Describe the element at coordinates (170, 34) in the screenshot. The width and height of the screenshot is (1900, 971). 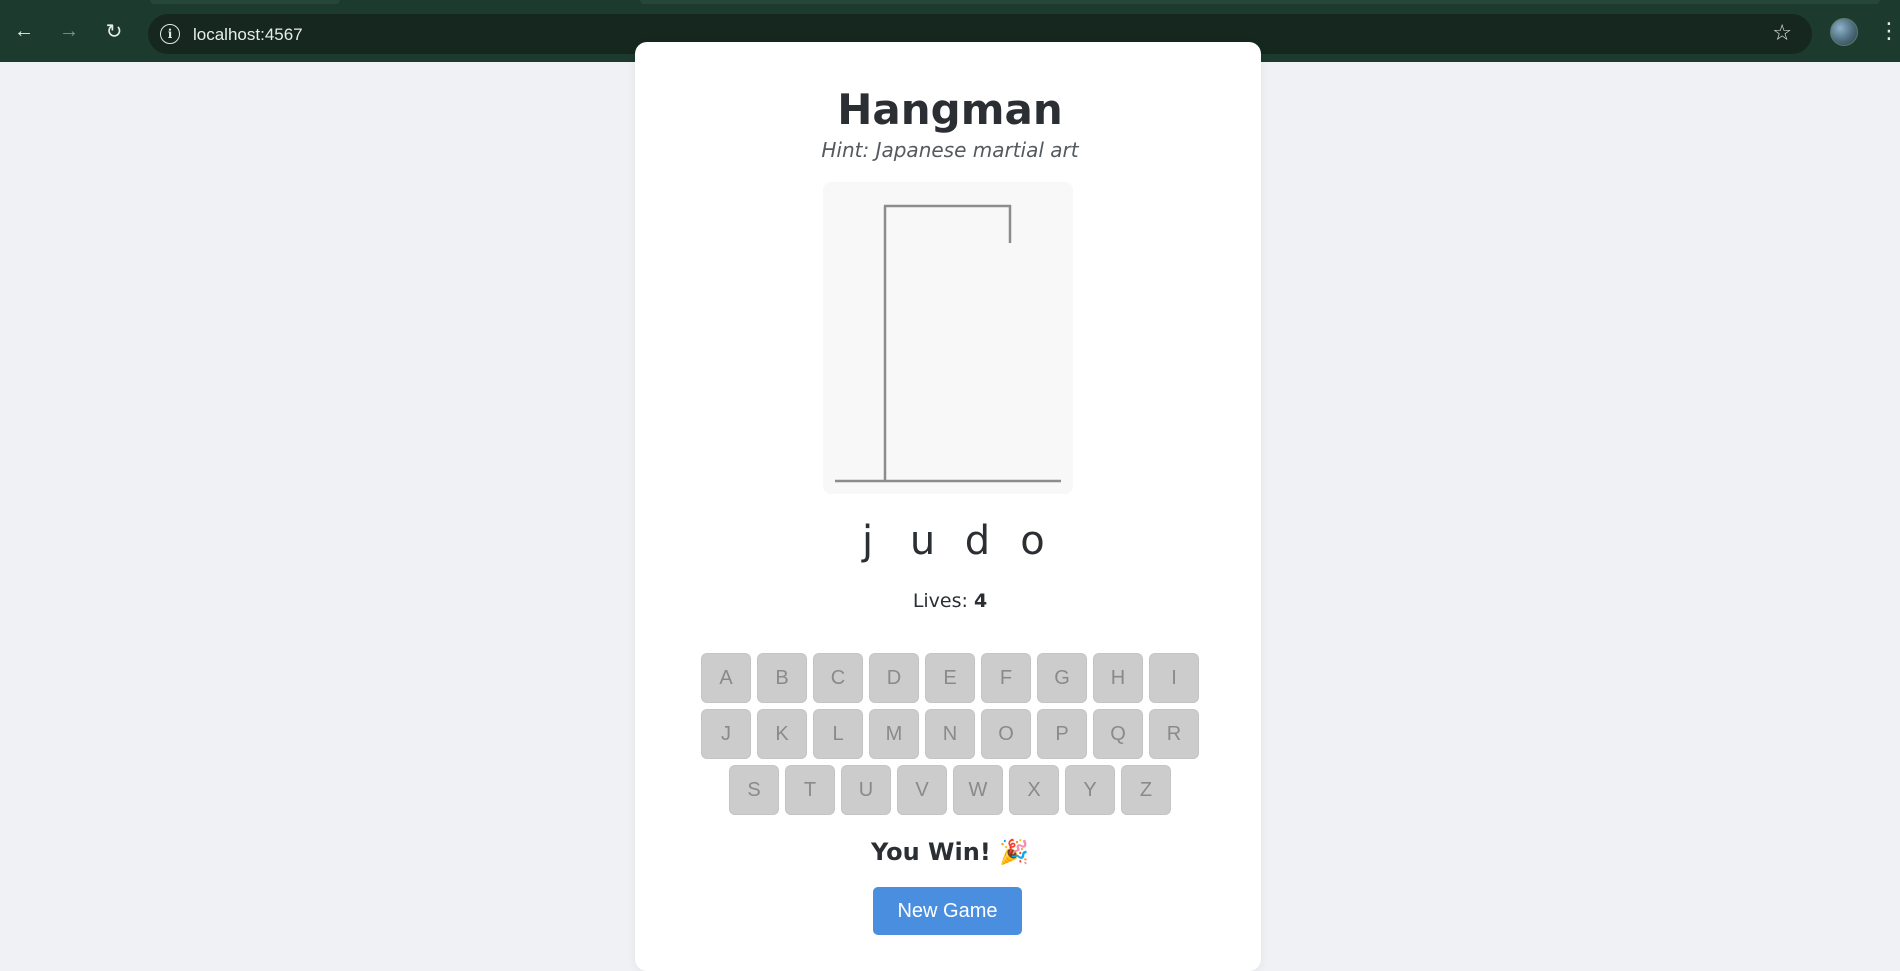
I see `info-icon: i` at that location.